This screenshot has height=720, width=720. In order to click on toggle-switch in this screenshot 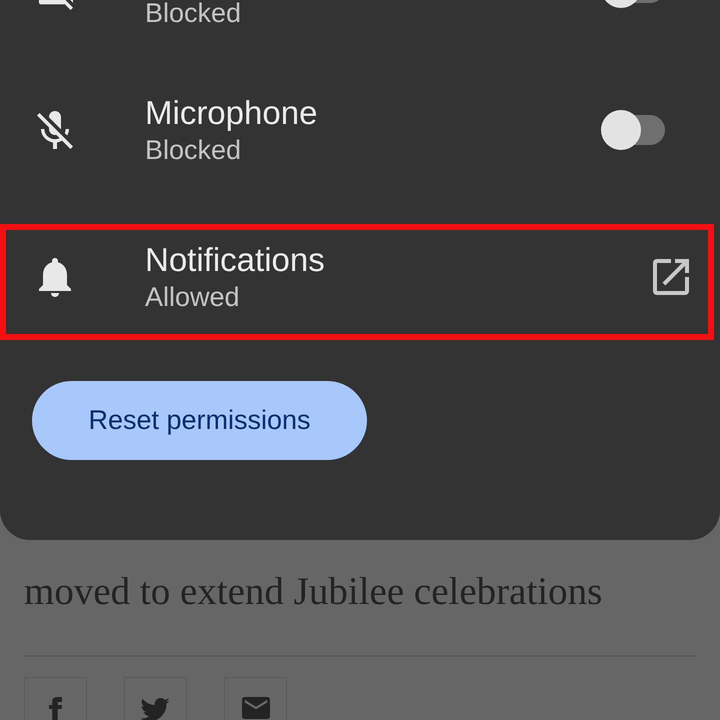, I will do `click(633, 130)`.